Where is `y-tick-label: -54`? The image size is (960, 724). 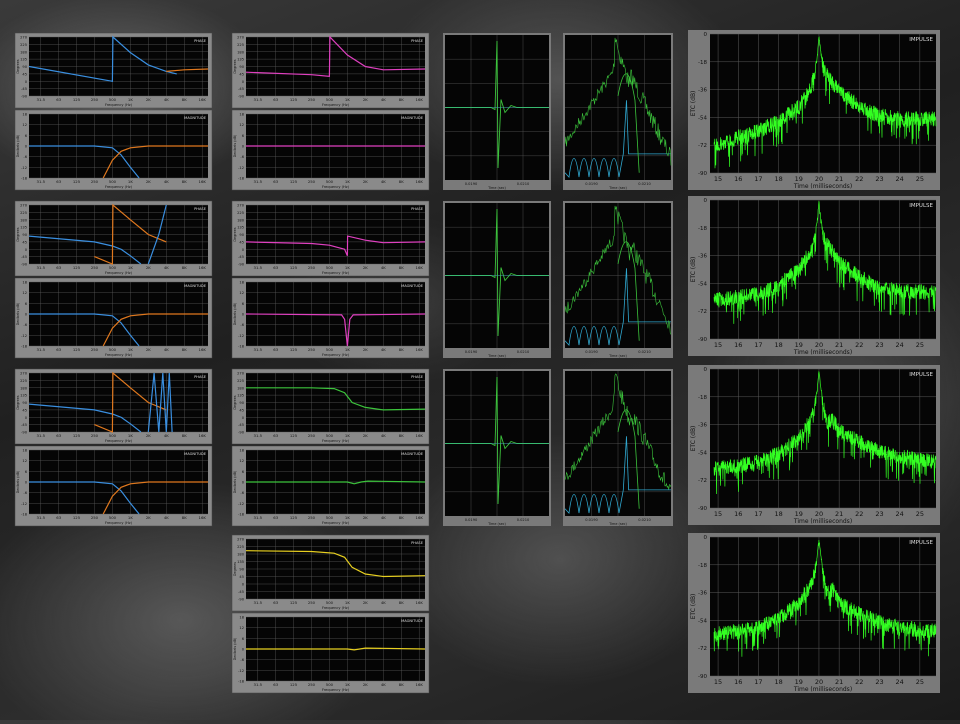
y-tick-label: -54 is located at coordinates (702, 453).